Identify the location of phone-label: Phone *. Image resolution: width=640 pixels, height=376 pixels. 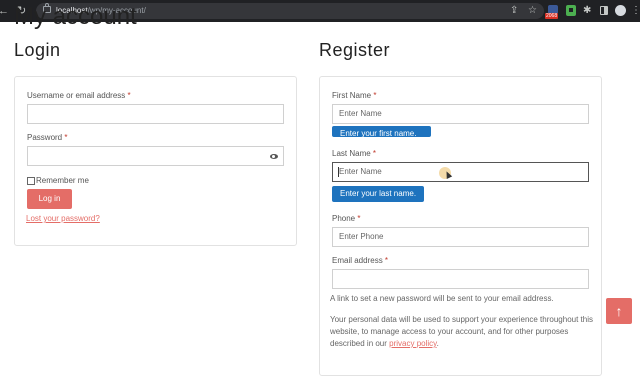
(346, 219).